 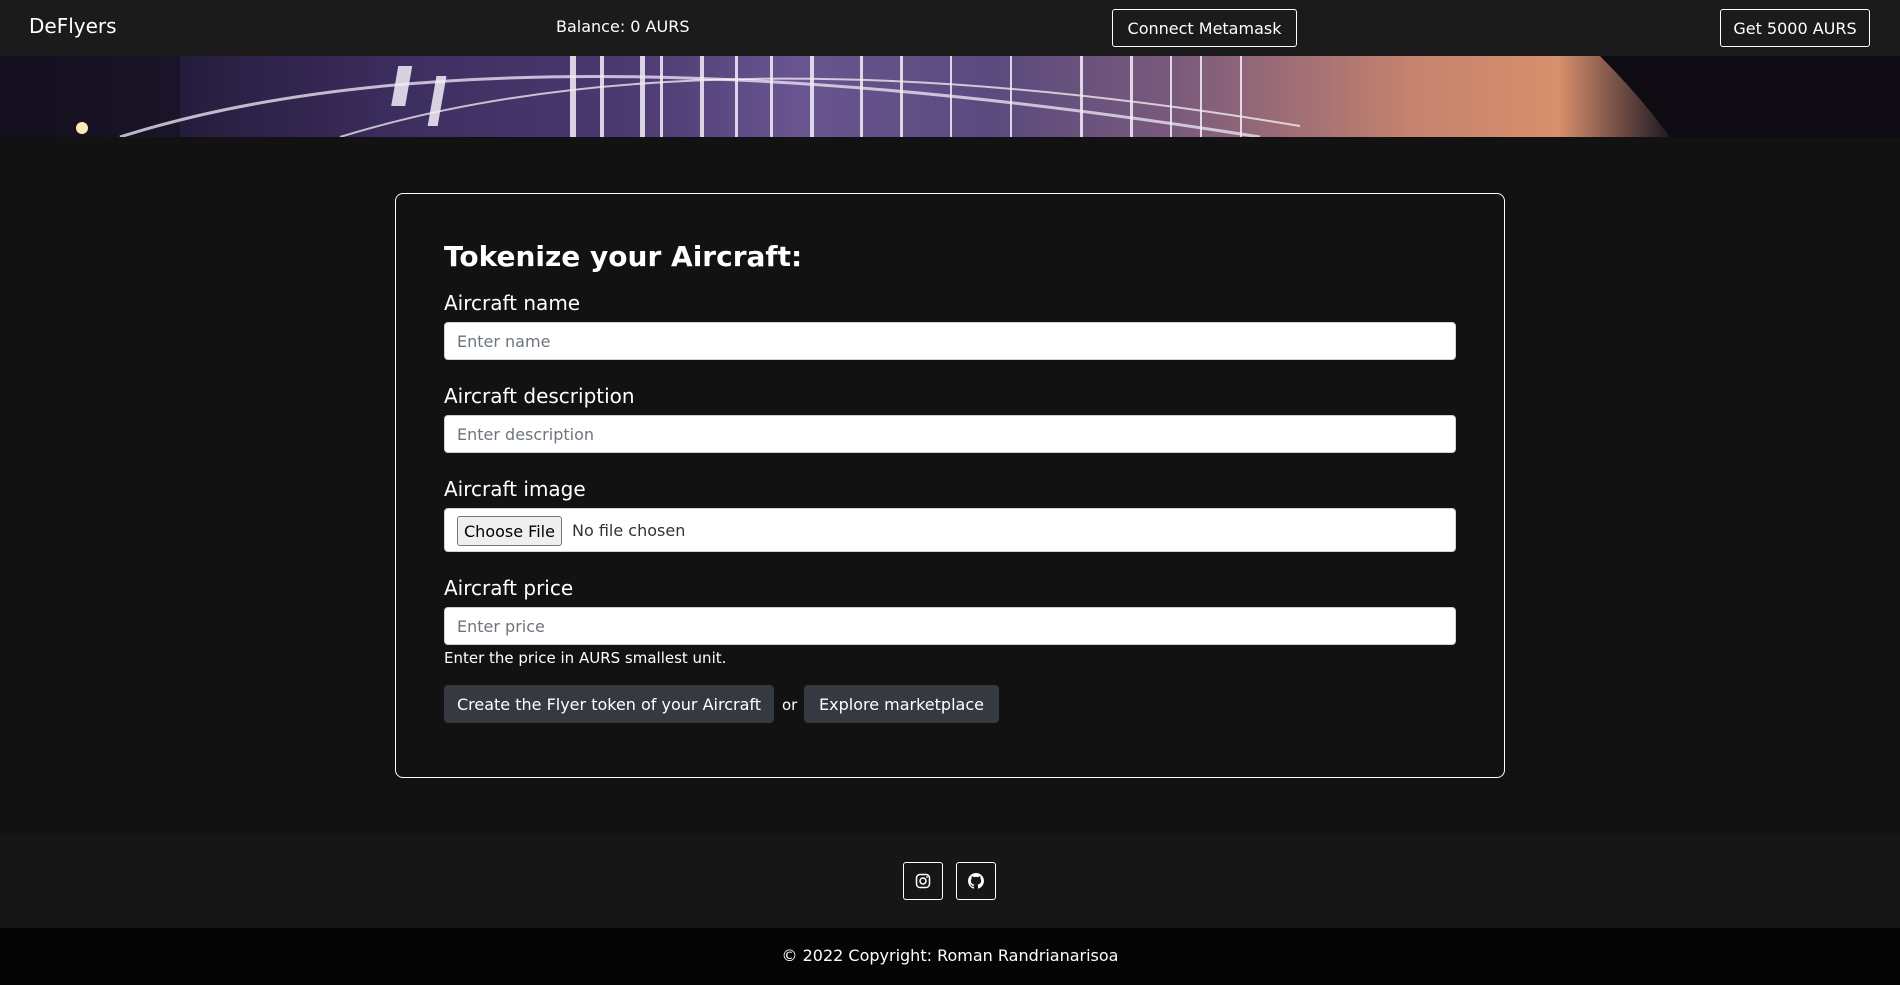 I want to click on copyright-text: © 2022 Copyright: Roman Randrianarisoa, so click(x=950, y=955).